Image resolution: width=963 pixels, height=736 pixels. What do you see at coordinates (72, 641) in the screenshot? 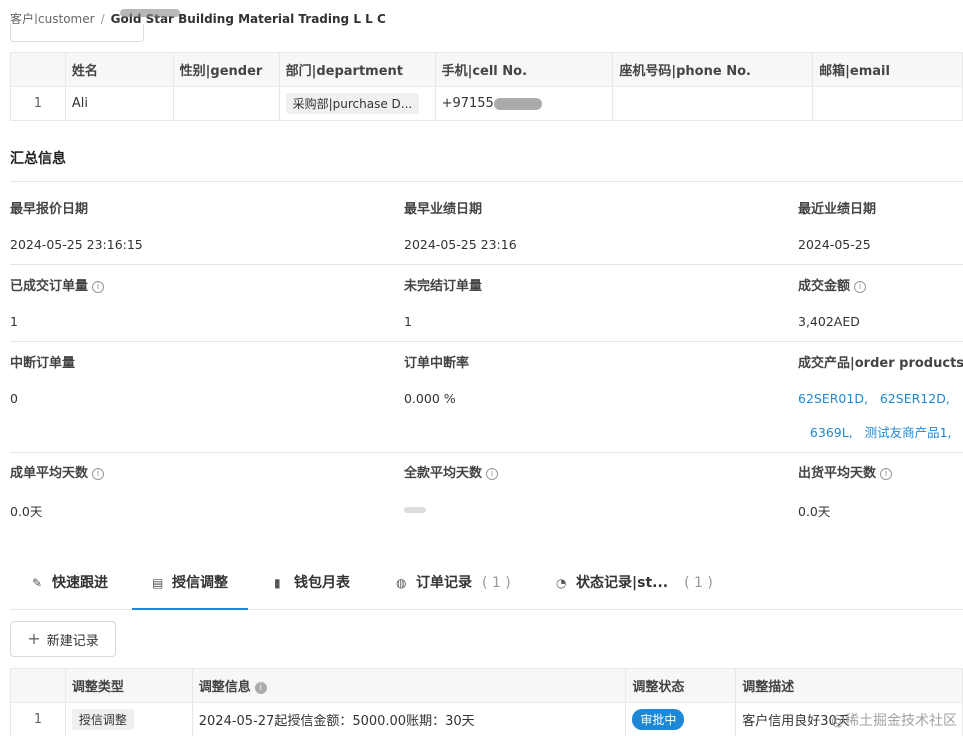
I see `new-record-label: 新建记录` at bounding box center [72, 641].